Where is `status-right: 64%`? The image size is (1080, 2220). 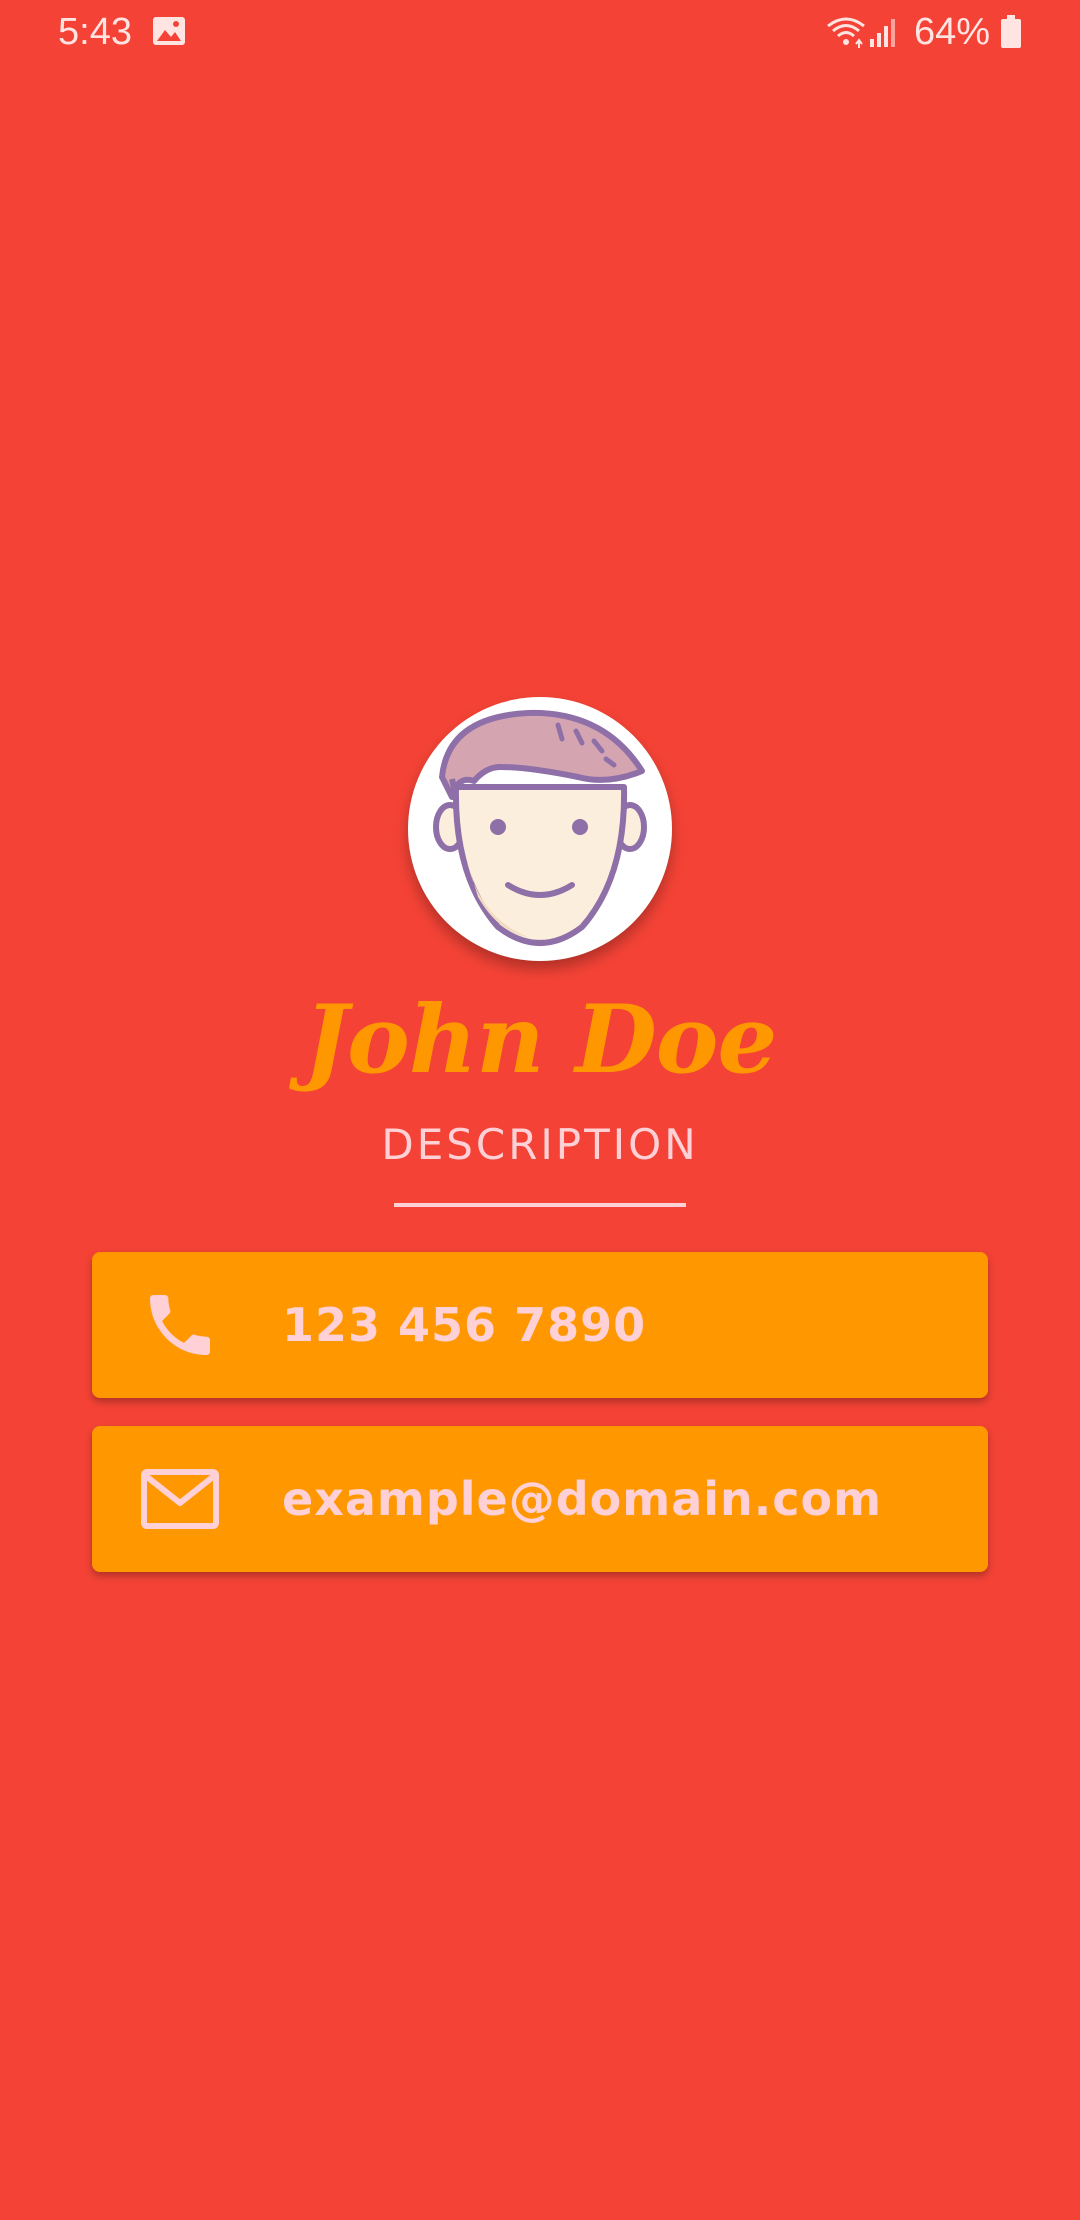
status-right: 64% is located at coordinates (923, 32).